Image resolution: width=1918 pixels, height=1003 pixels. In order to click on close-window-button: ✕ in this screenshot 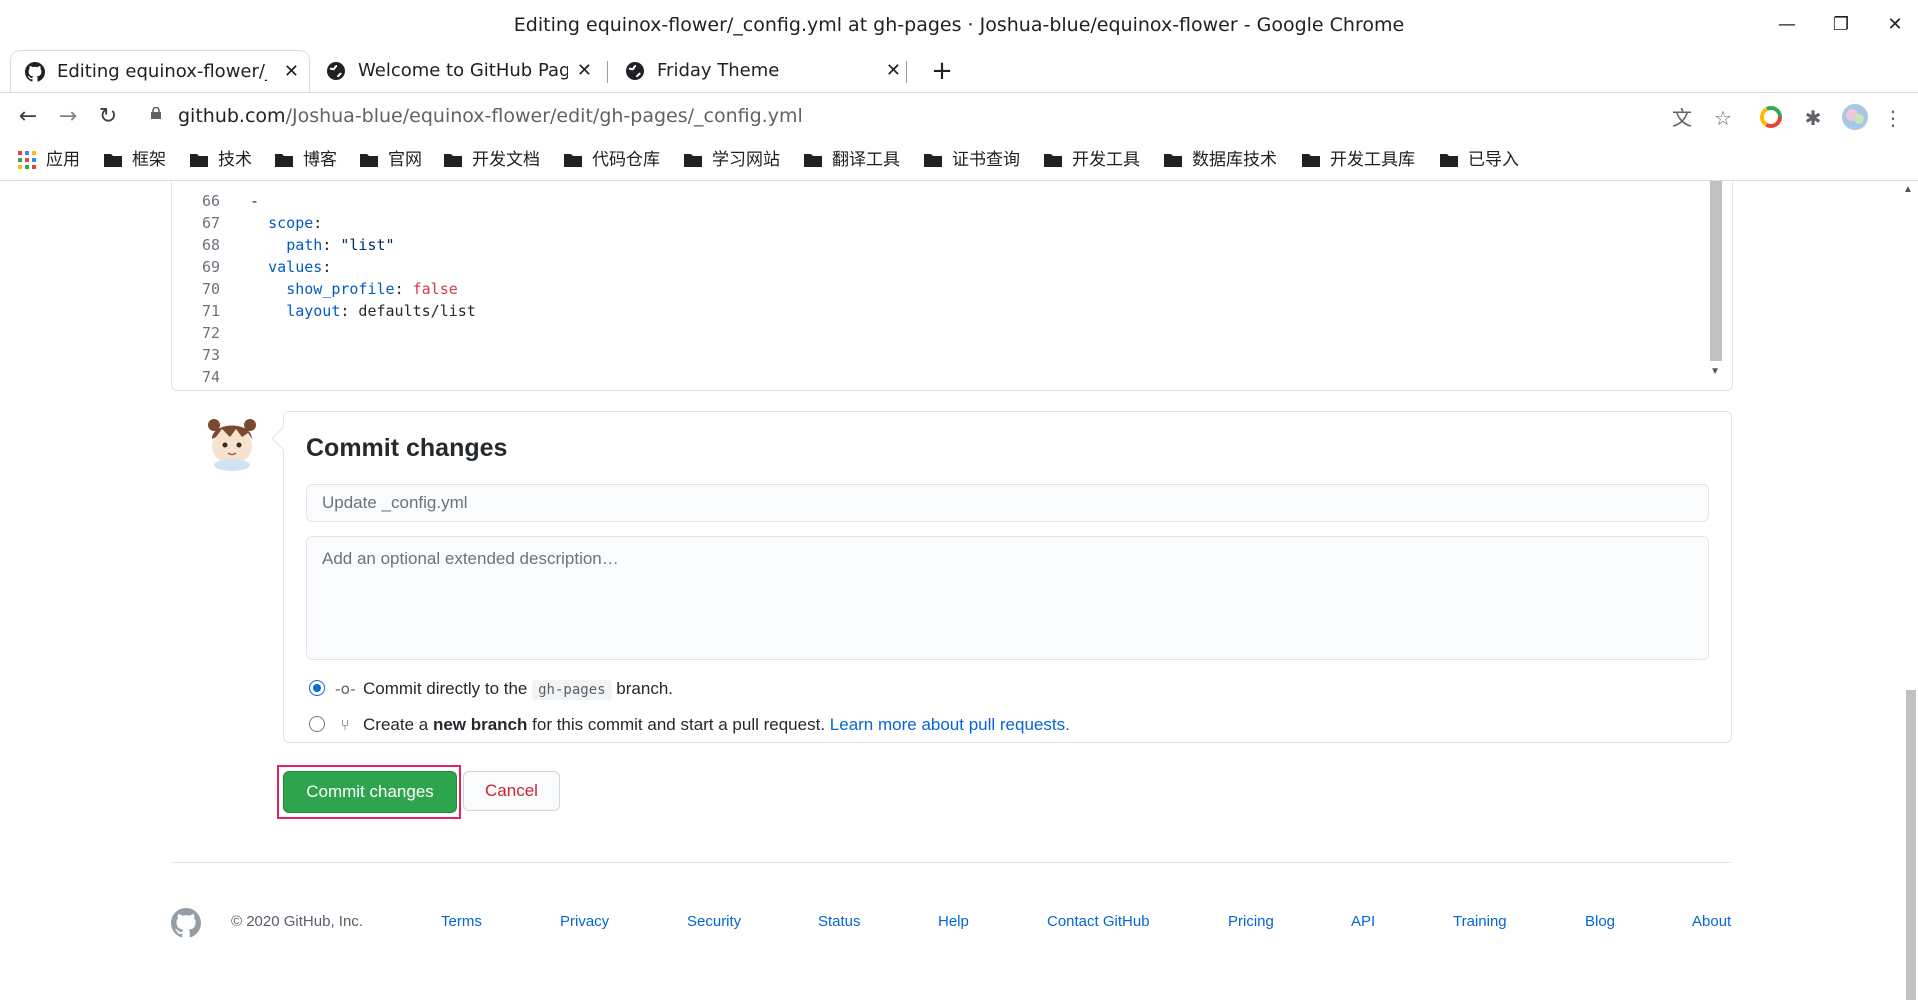, I will do `click(1895, 25)`.